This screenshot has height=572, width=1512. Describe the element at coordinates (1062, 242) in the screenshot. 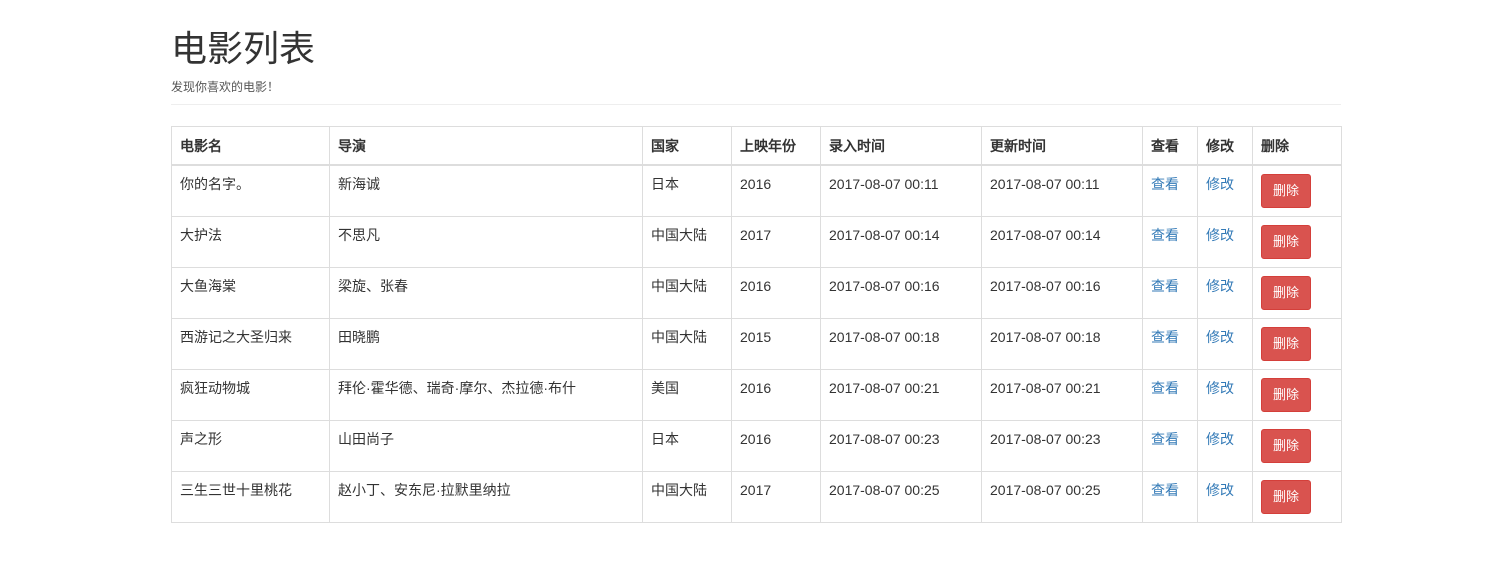

I see `cell-updated-time: 2017-08-07 00:14` at that location.